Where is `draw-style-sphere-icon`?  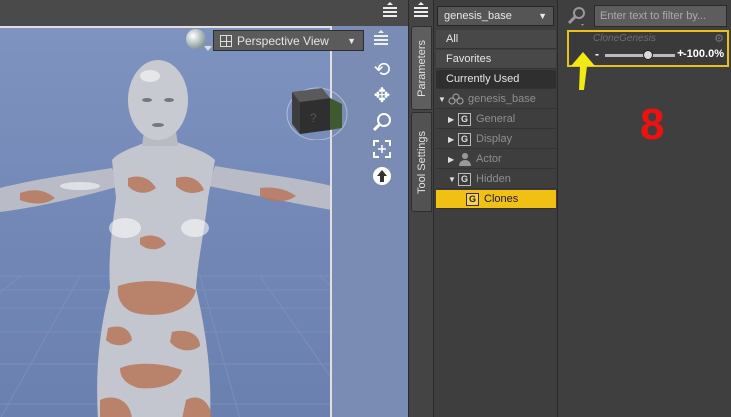 draw-style-sphere-icon is located at coordinates (199, 40).